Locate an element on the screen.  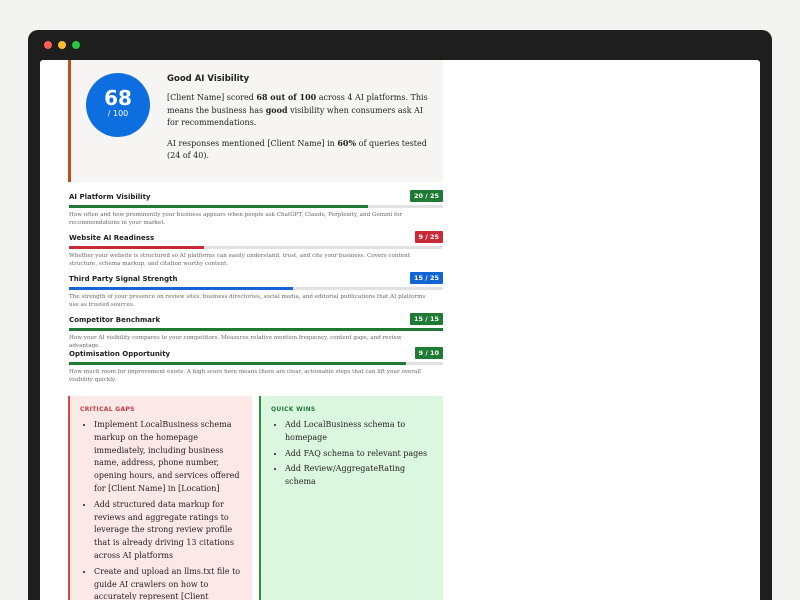
metric-name: Competitor Benchmark is located at coordinates (115, 320).